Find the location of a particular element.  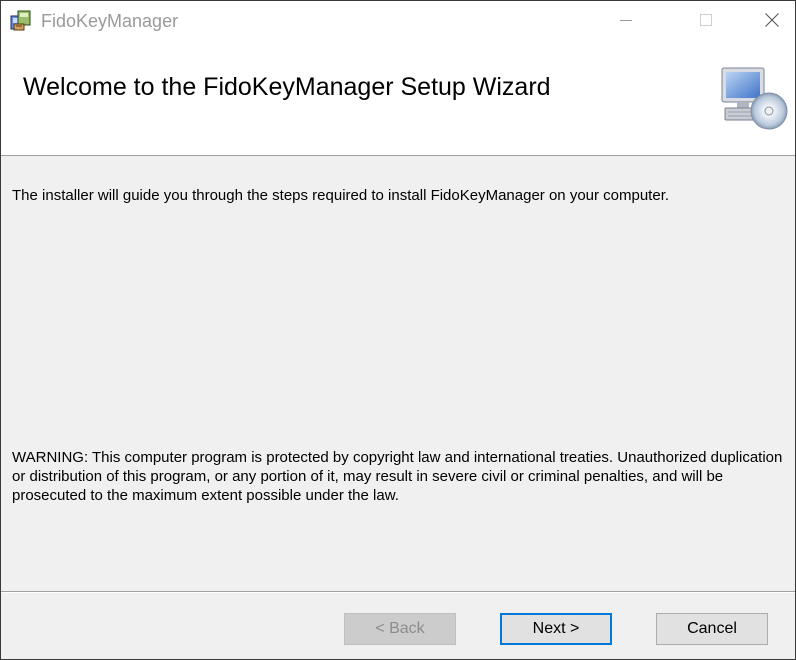

footer-divider is located at coordinates (398, 592).